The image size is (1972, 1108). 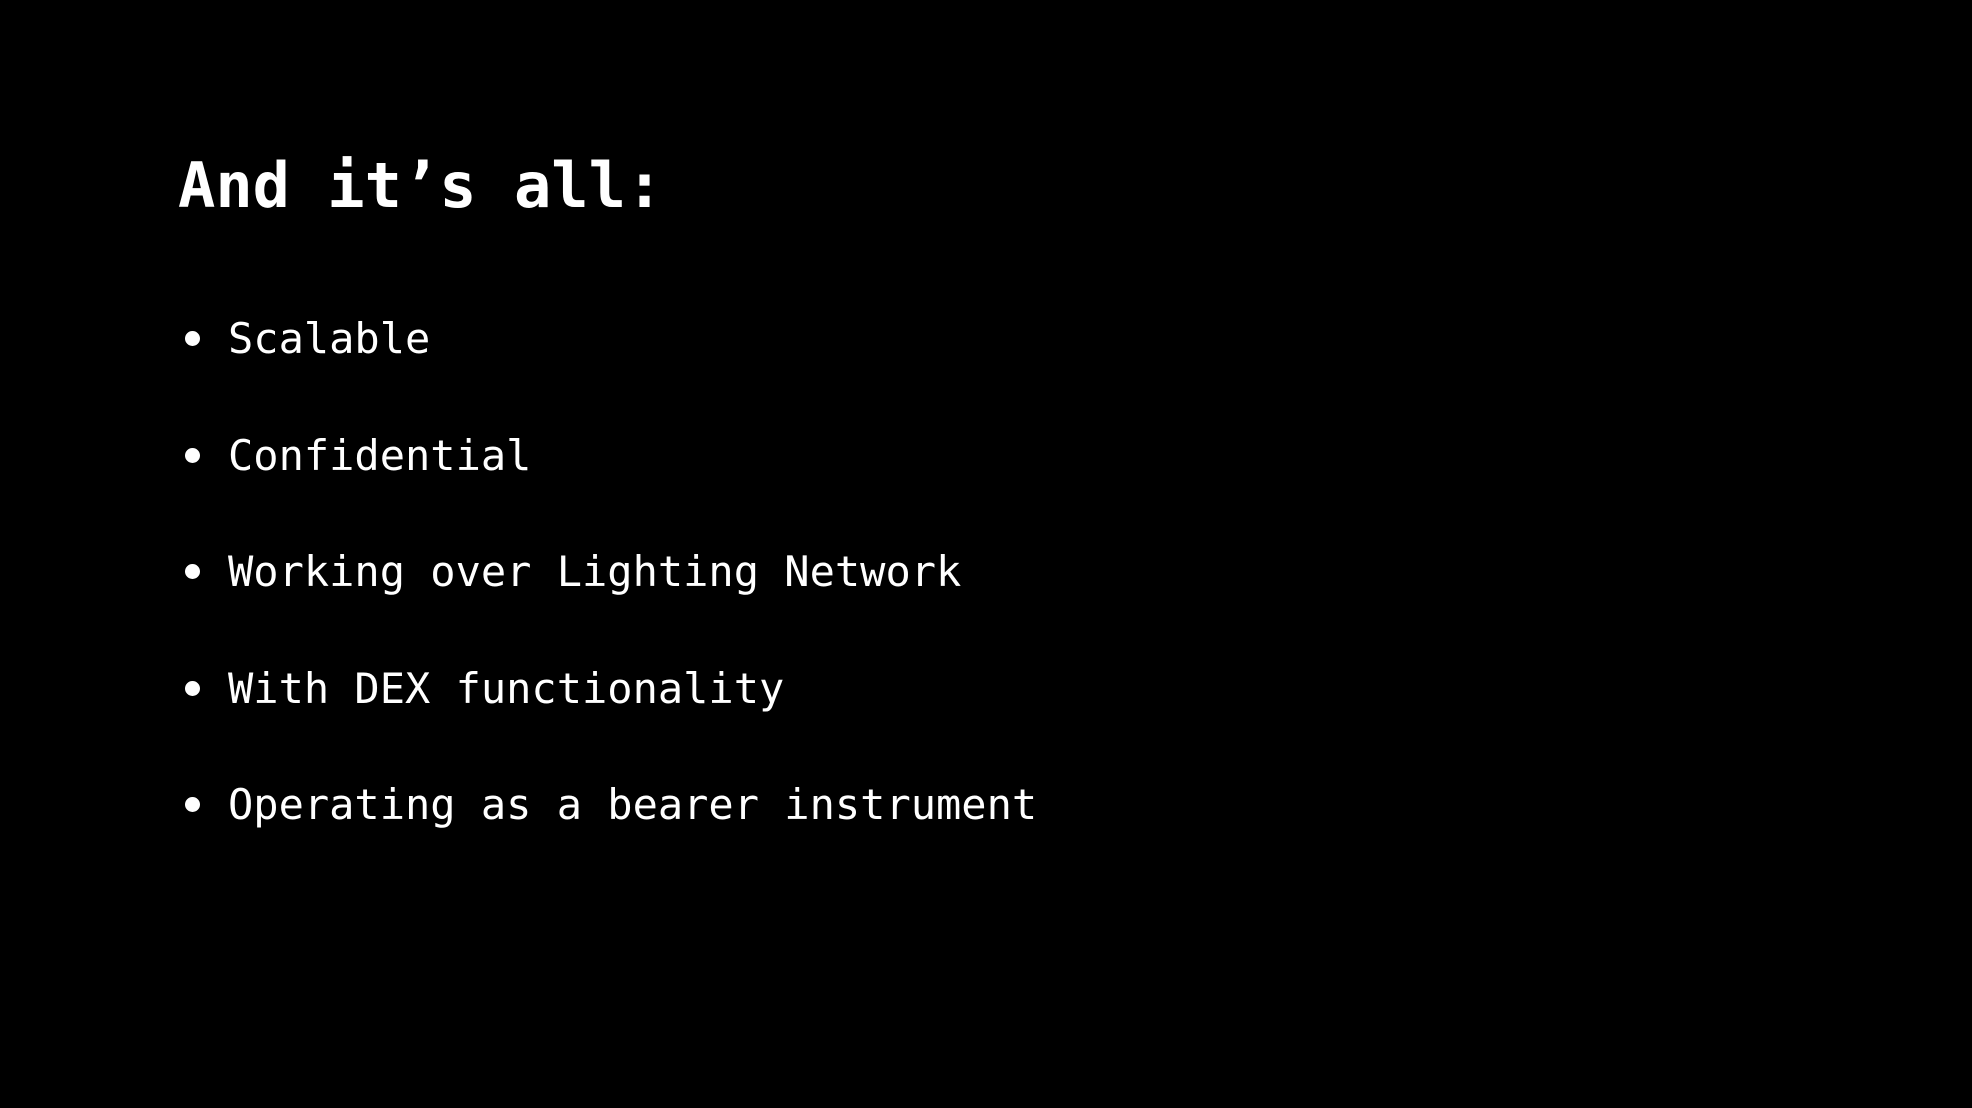 I want to click on list-item: Working over Lighting Network, so click(x=607, y=602).